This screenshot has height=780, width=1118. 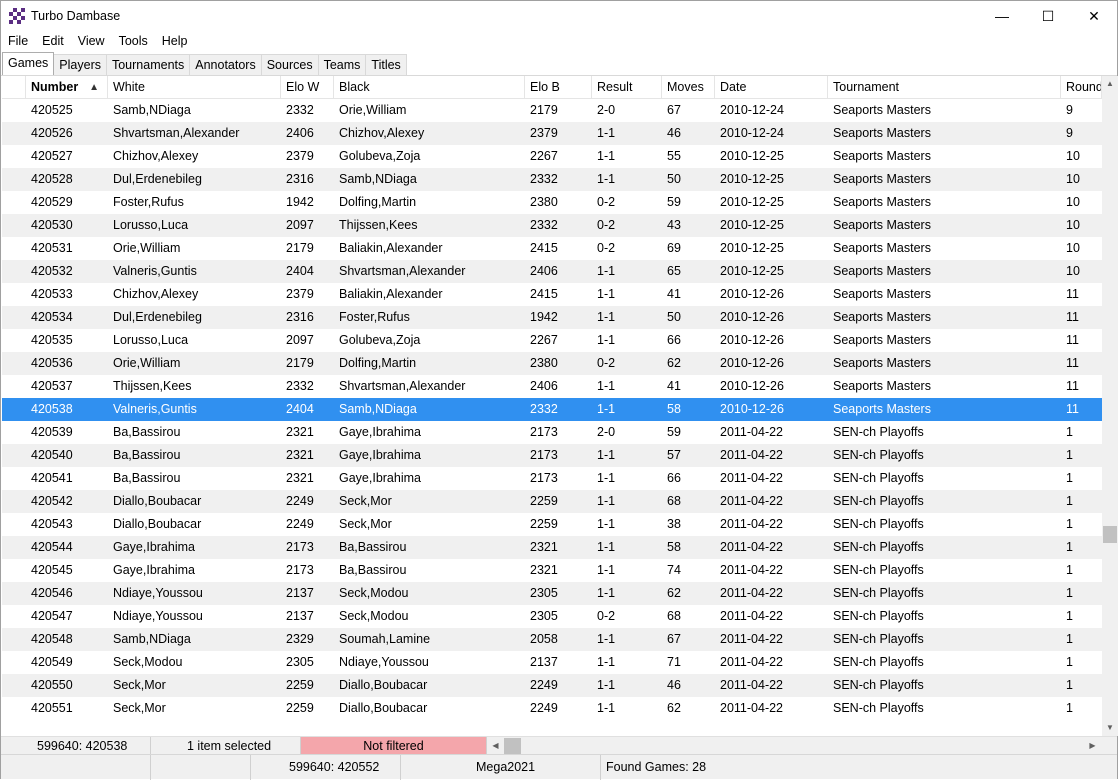 I want to click on cell-tournament: SEN-ch Playoffs, so click(x=878, y=478).